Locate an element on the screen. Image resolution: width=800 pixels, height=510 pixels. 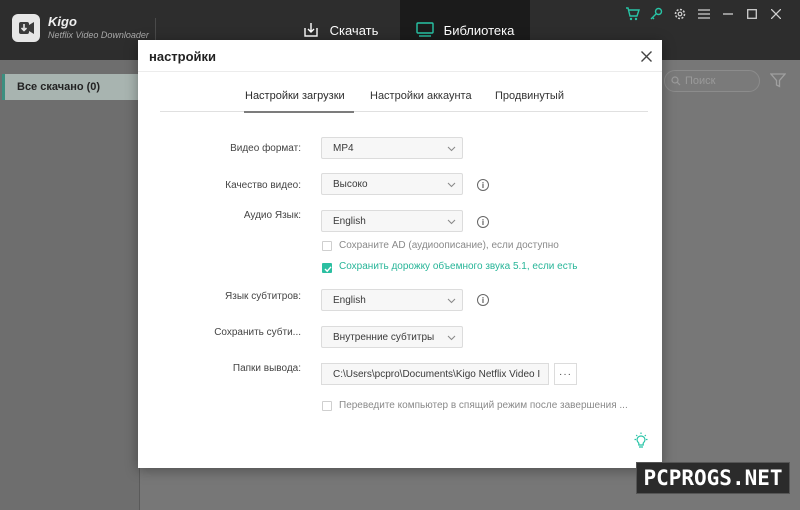
checkmark-icon is located at coordinates (328, 269).